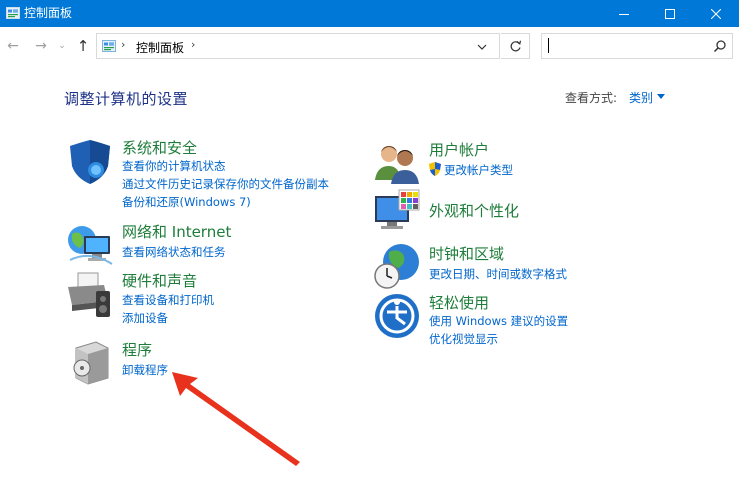 The image size is (739, 480). I want to click on link-uninstall-program: 卸载程序, so click(145, 370).